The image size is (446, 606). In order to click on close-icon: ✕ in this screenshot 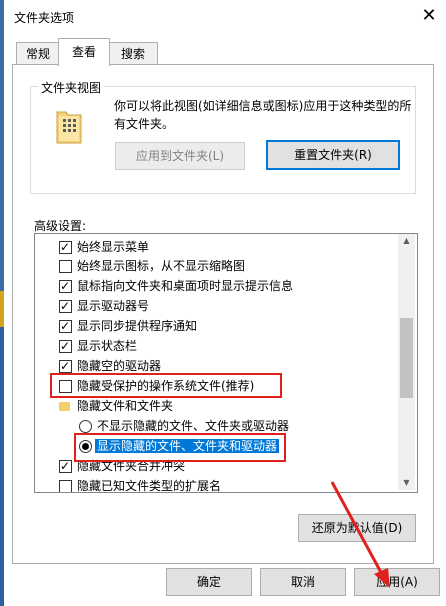, I will do `click(429, 16)`.